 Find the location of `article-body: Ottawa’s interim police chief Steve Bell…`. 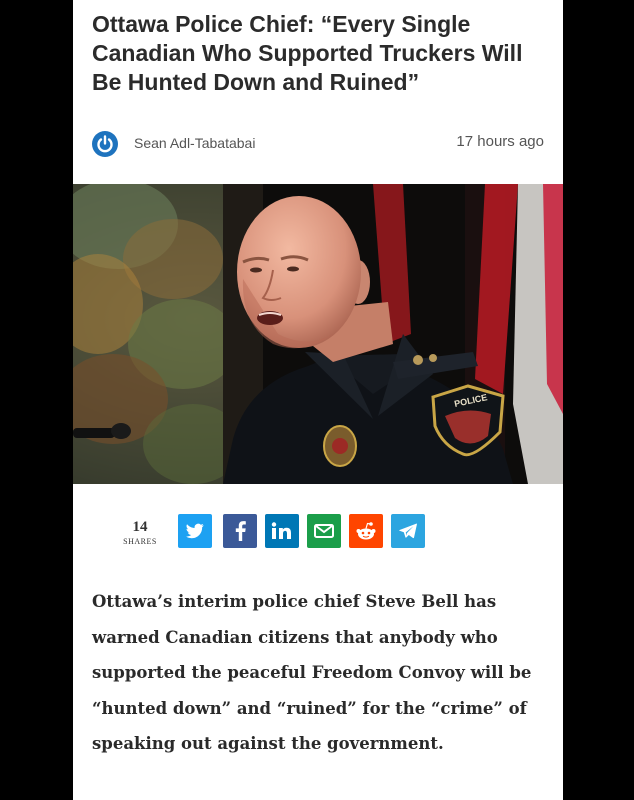

article-body: Ottawa’s interim police chief Steve Bell… is located at coordinates (312, 672).